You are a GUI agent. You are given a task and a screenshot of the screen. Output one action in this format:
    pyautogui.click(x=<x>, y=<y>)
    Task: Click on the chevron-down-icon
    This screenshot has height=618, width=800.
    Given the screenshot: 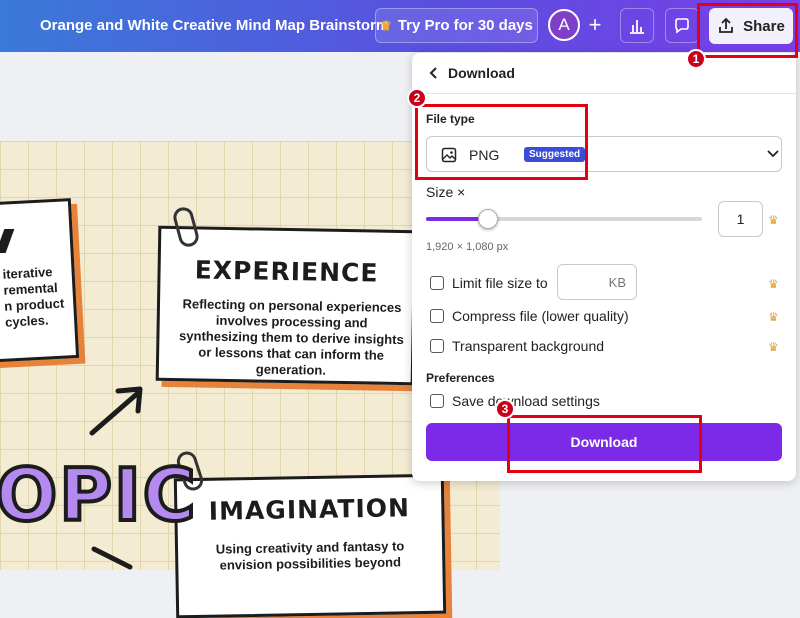 What is the action you would take?
    pyautogui.click(x=773, y=154)
    